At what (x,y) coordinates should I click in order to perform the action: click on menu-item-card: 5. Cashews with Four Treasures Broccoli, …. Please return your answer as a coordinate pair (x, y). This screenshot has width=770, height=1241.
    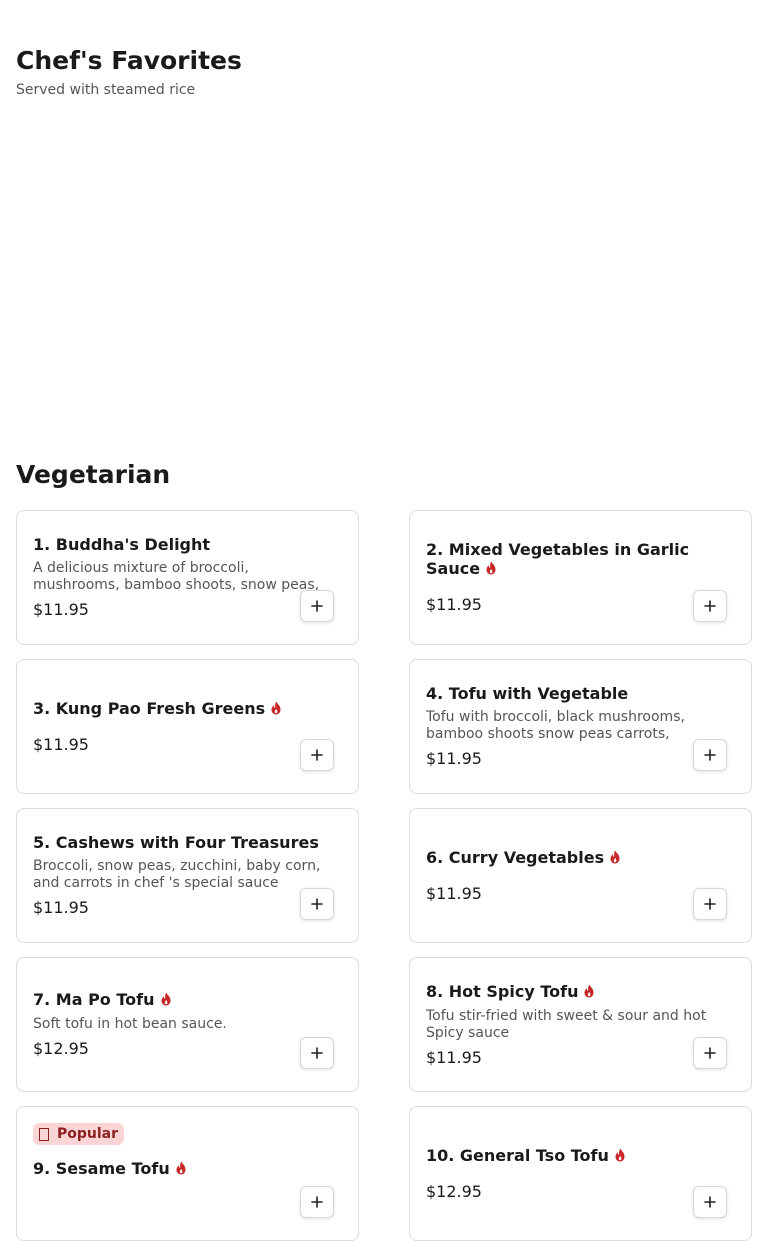
    Looking at the image, I should click on (187, 875).